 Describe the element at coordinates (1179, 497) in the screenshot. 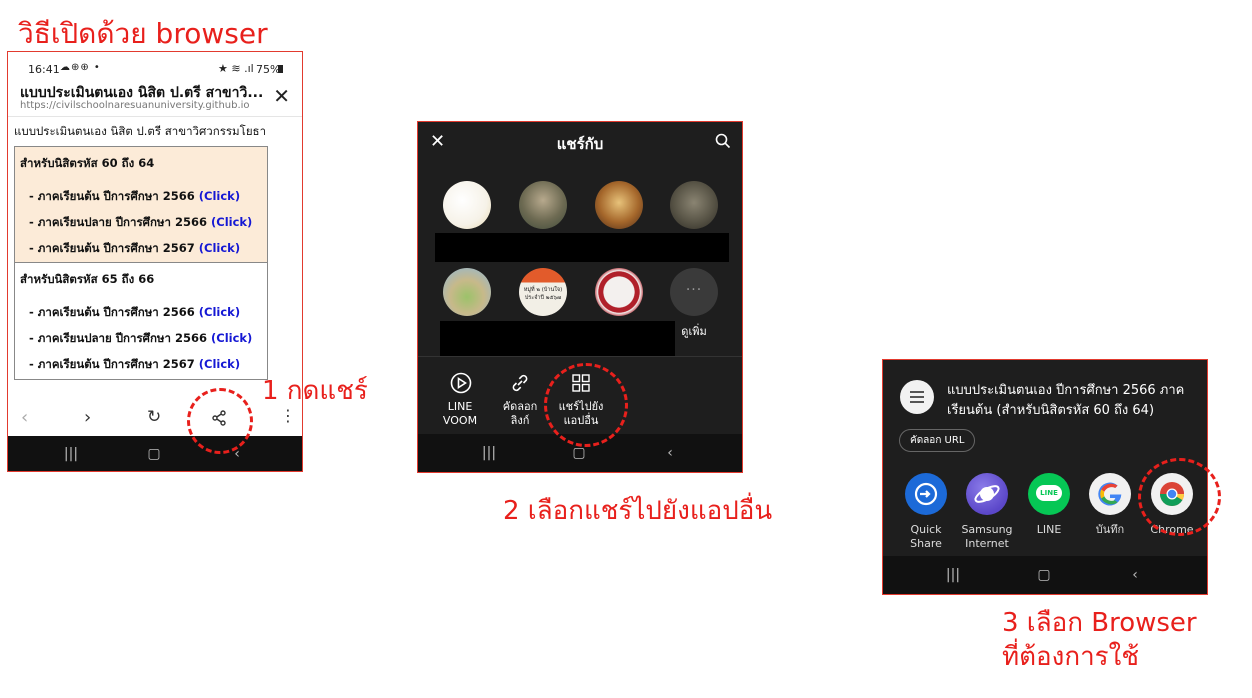

I see `highlight-chrome-circle` at that location.